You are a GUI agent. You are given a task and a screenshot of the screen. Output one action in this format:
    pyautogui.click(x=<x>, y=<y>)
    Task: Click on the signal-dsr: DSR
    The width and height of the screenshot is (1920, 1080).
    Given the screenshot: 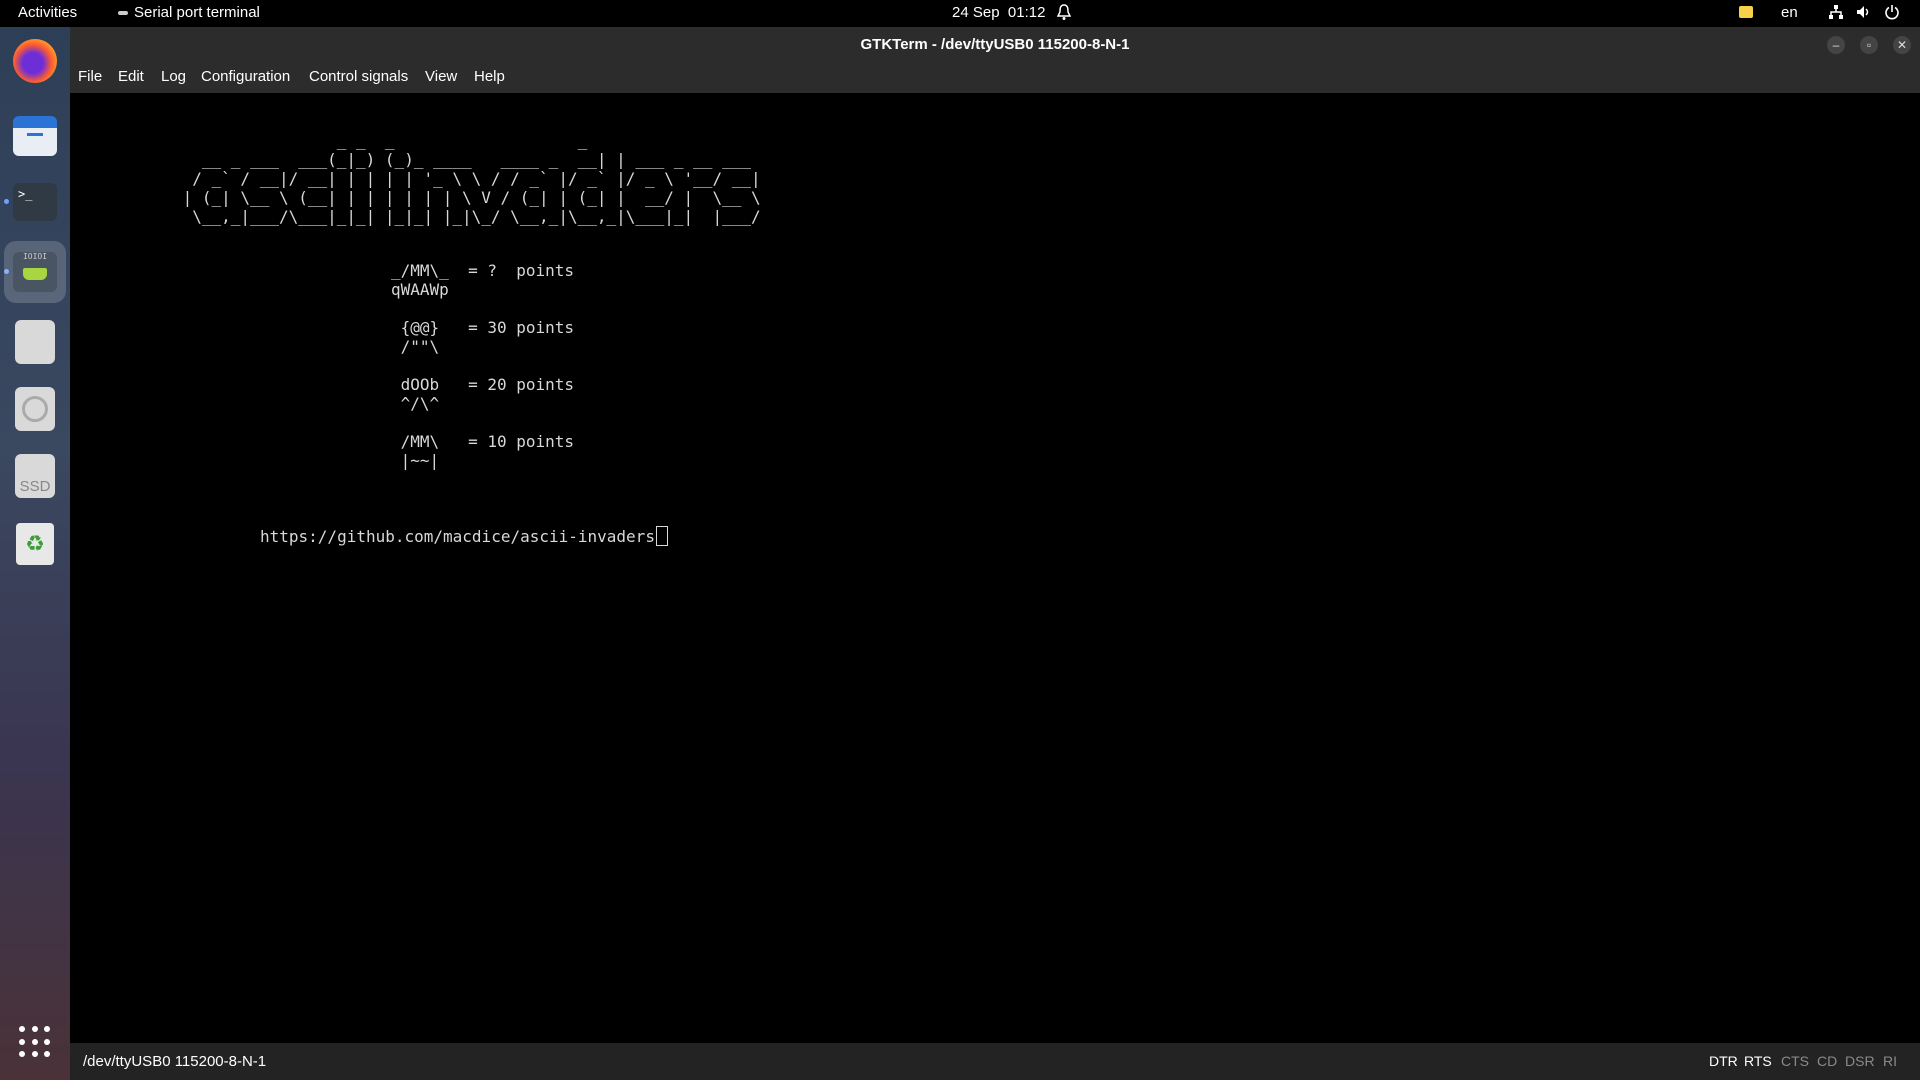 What is the action you would take?
    pyautogui.click(x=1860, y=1061)
    